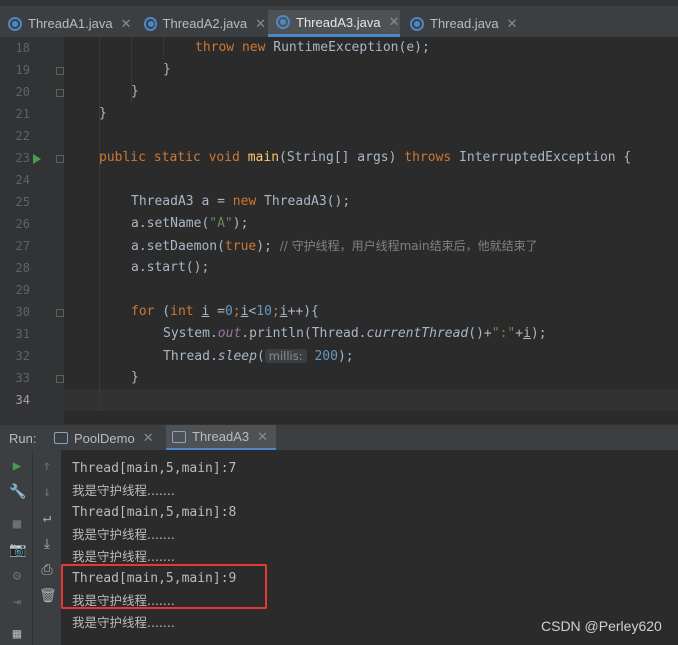 Image resolution: width=678 pixels, height=645 pixels. Describe the element at coordinates (22, 48) in the screenshot. I see `line-number: 18` at that location.